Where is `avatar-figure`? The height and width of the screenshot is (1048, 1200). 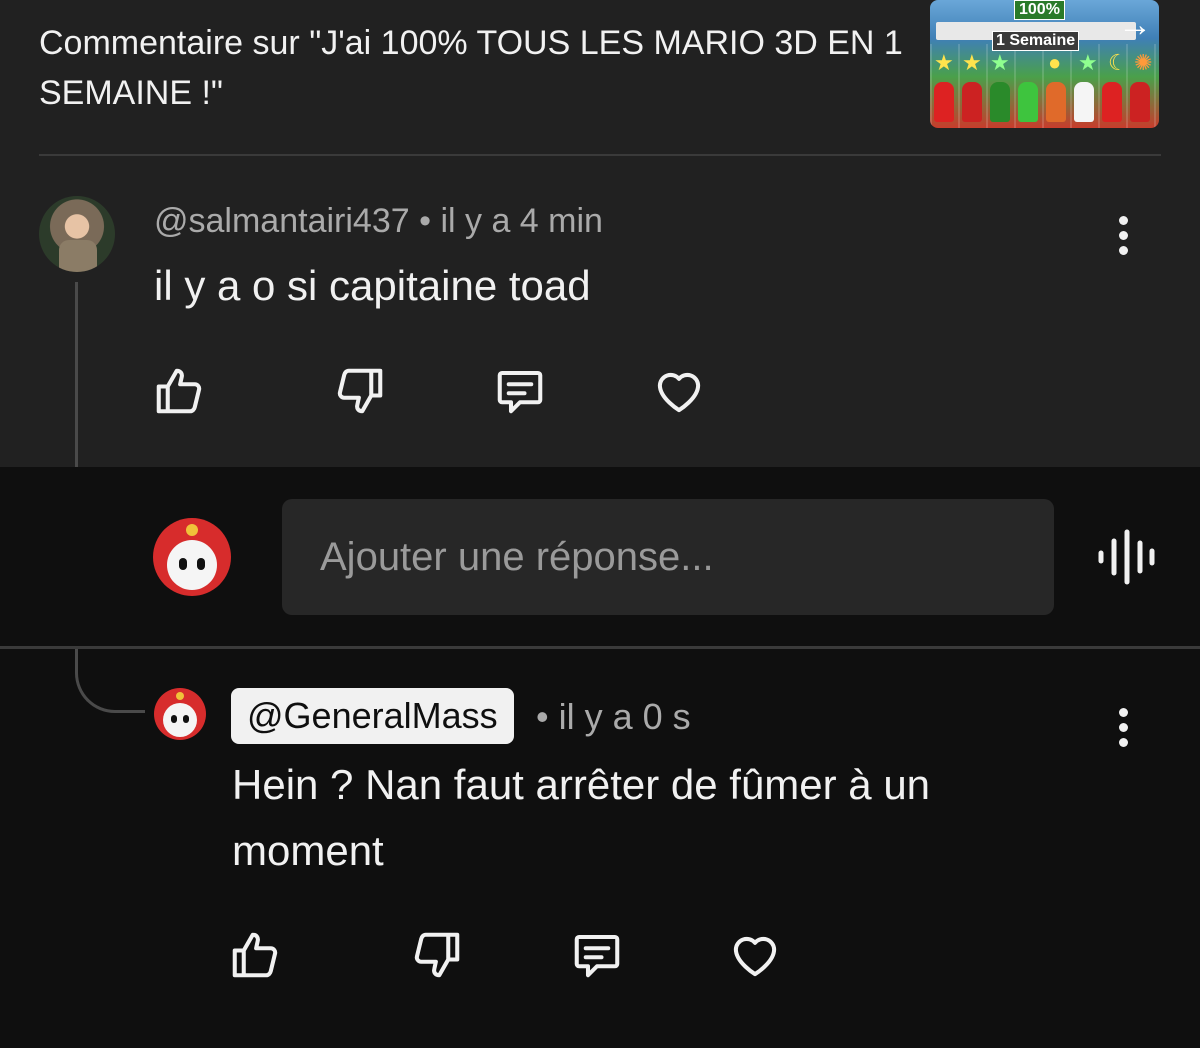
avatar-figure is located at coordinates (78, 256).